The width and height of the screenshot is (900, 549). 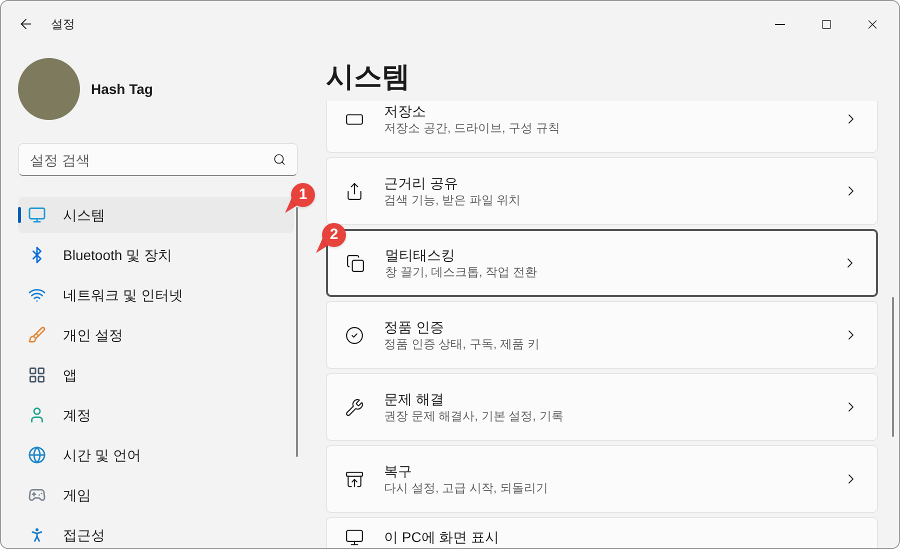 I want to click on card-title: 근거리 공유, so click(x=421, y=183).